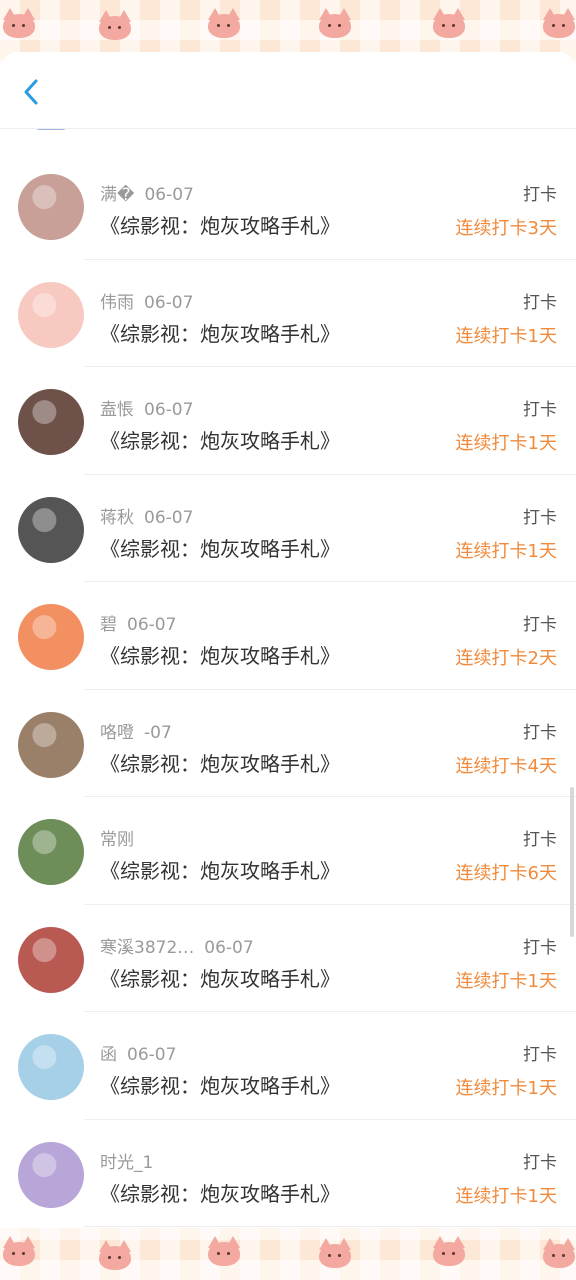  I want to click on chevron-left-icon, so click(31, 92).